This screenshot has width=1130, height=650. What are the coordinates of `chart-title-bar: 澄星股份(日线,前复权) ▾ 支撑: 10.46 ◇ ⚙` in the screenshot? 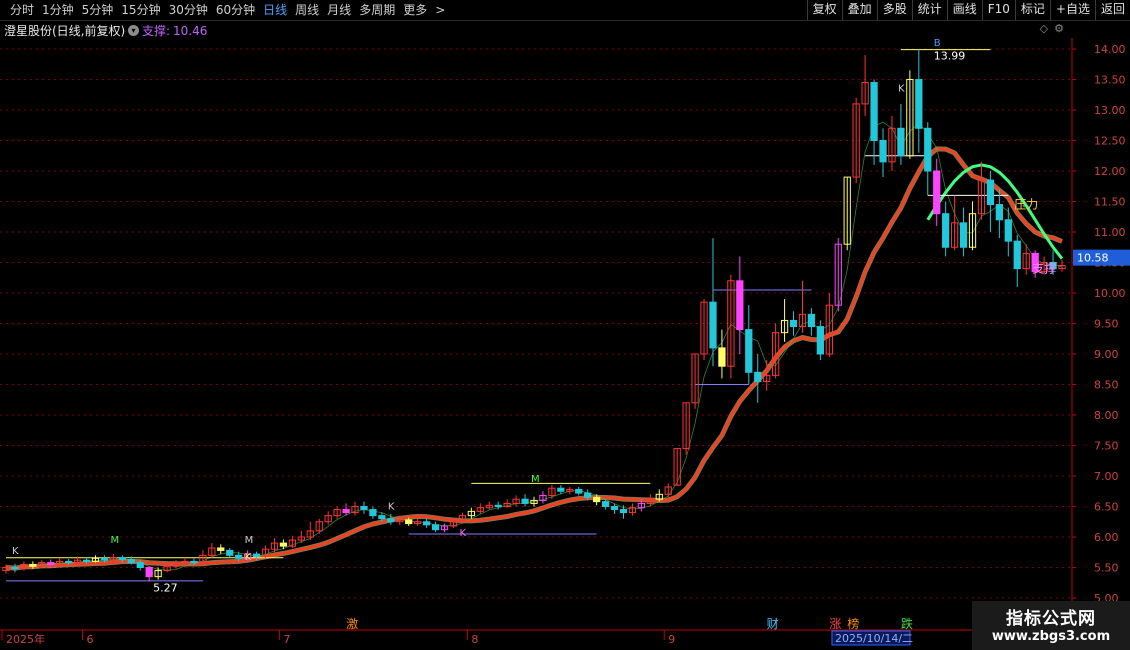 It's located at (536, 29).